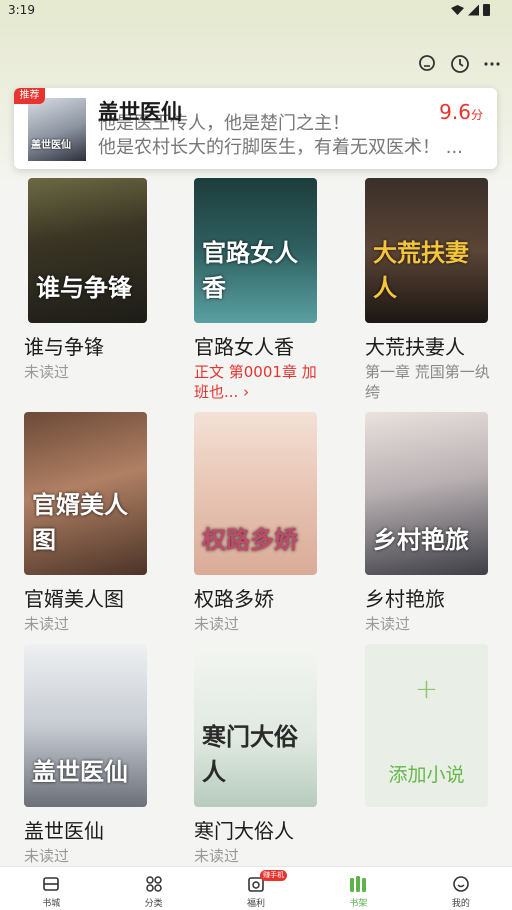 This screenshot has height=910, width=512. I want to click on book-title: 官路女人香, so click(244, 347).